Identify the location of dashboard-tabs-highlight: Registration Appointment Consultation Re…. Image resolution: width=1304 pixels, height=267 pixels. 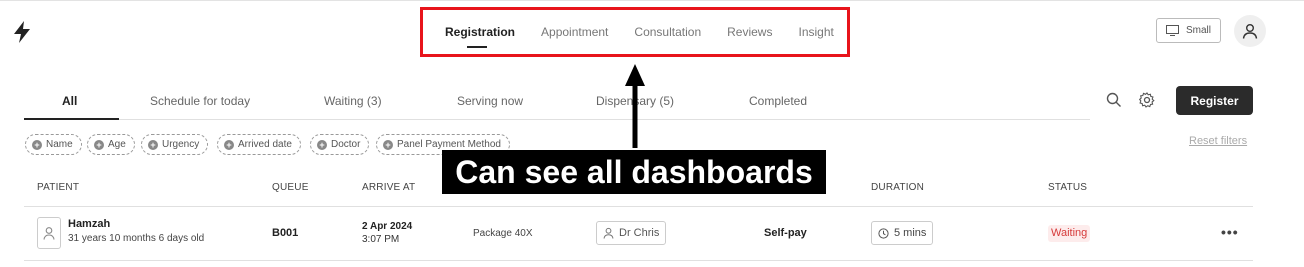
(635, 32).